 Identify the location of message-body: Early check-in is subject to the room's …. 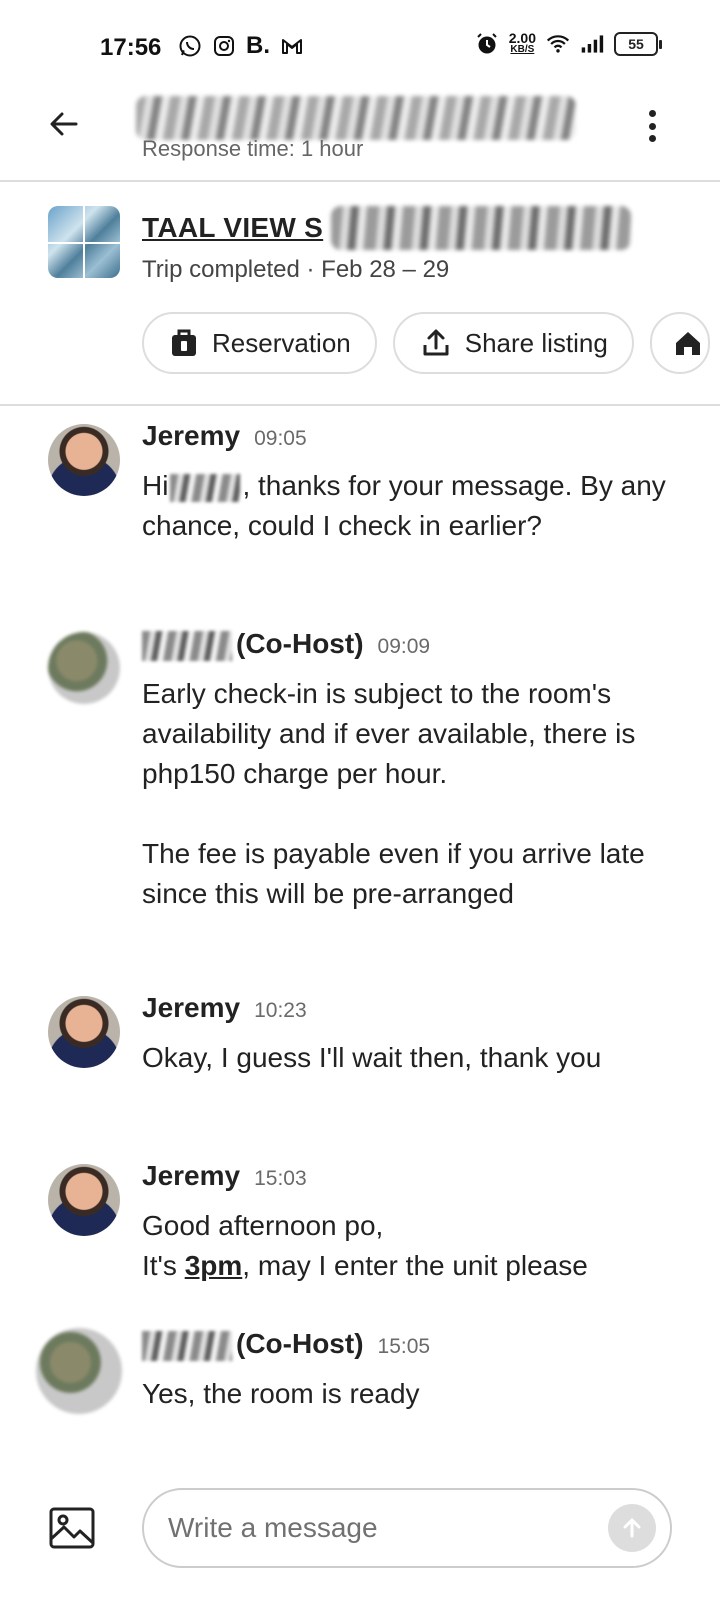
(393, 793).